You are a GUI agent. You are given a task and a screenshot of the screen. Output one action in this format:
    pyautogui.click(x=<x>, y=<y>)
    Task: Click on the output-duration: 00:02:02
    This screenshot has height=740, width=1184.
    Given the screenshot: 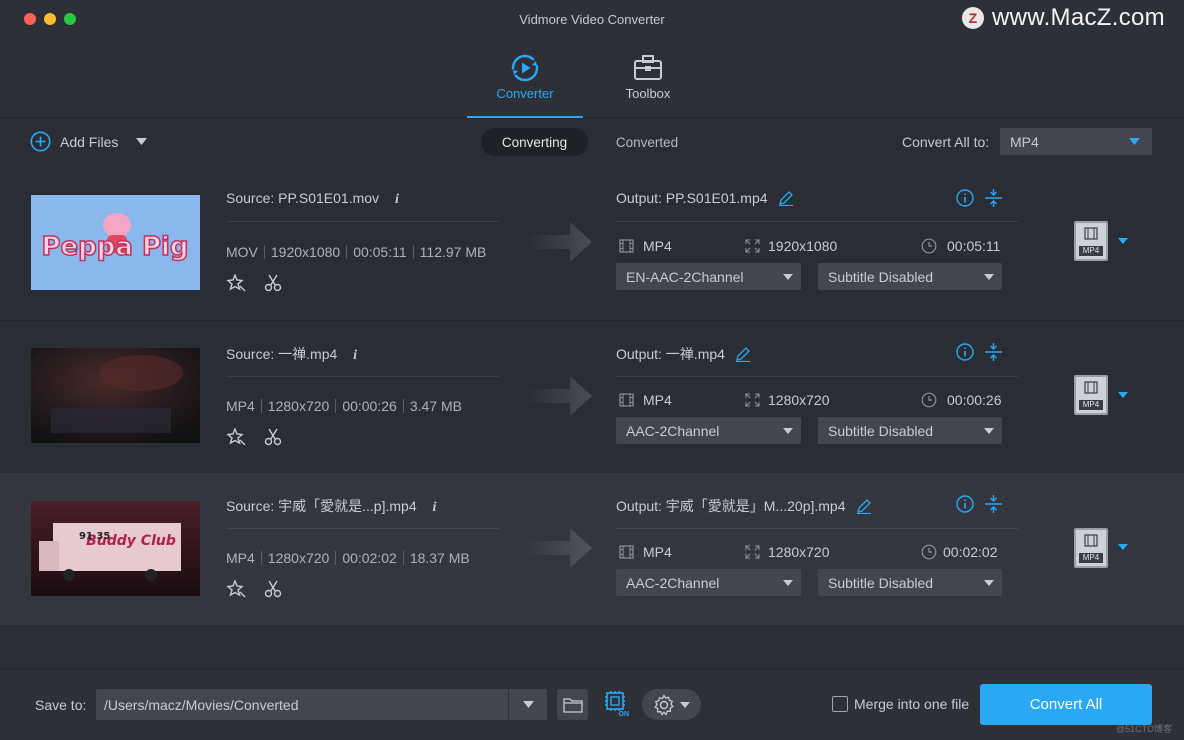 What is the action you would take?
    pyautogui.click(x=959, y=552)
    